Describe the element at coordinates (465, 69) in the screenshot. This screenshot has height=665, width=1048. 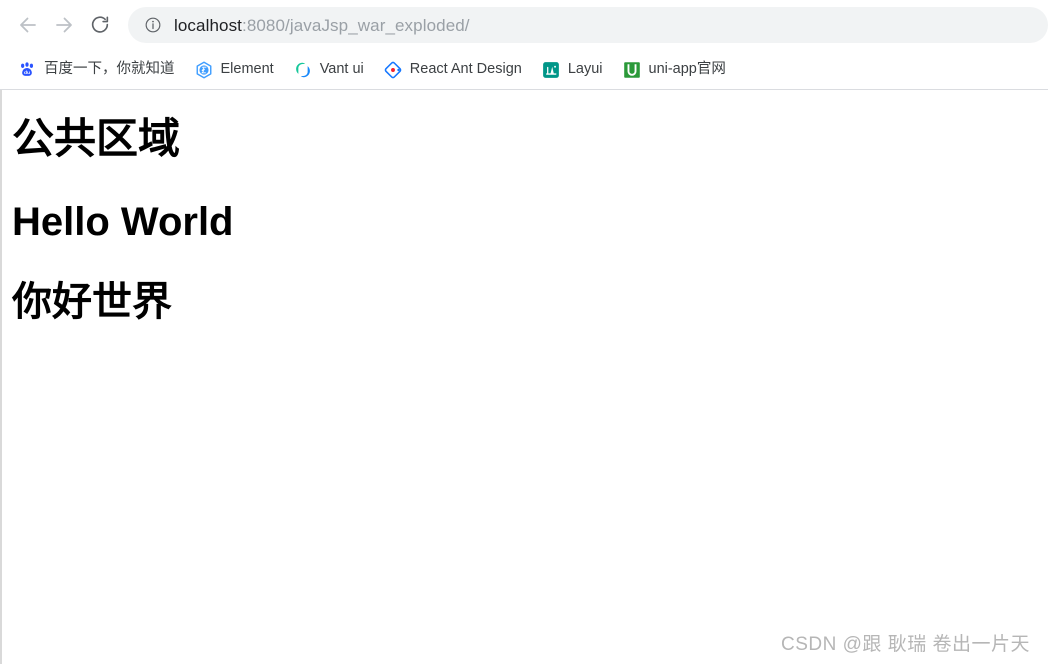
I see `bookmark-label: React Ant Design` at that location.